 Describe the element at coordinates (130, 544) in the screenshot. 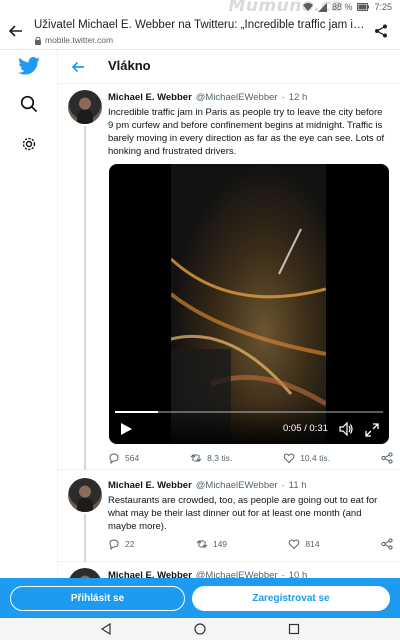

I see `reply-count: 22` at that location.